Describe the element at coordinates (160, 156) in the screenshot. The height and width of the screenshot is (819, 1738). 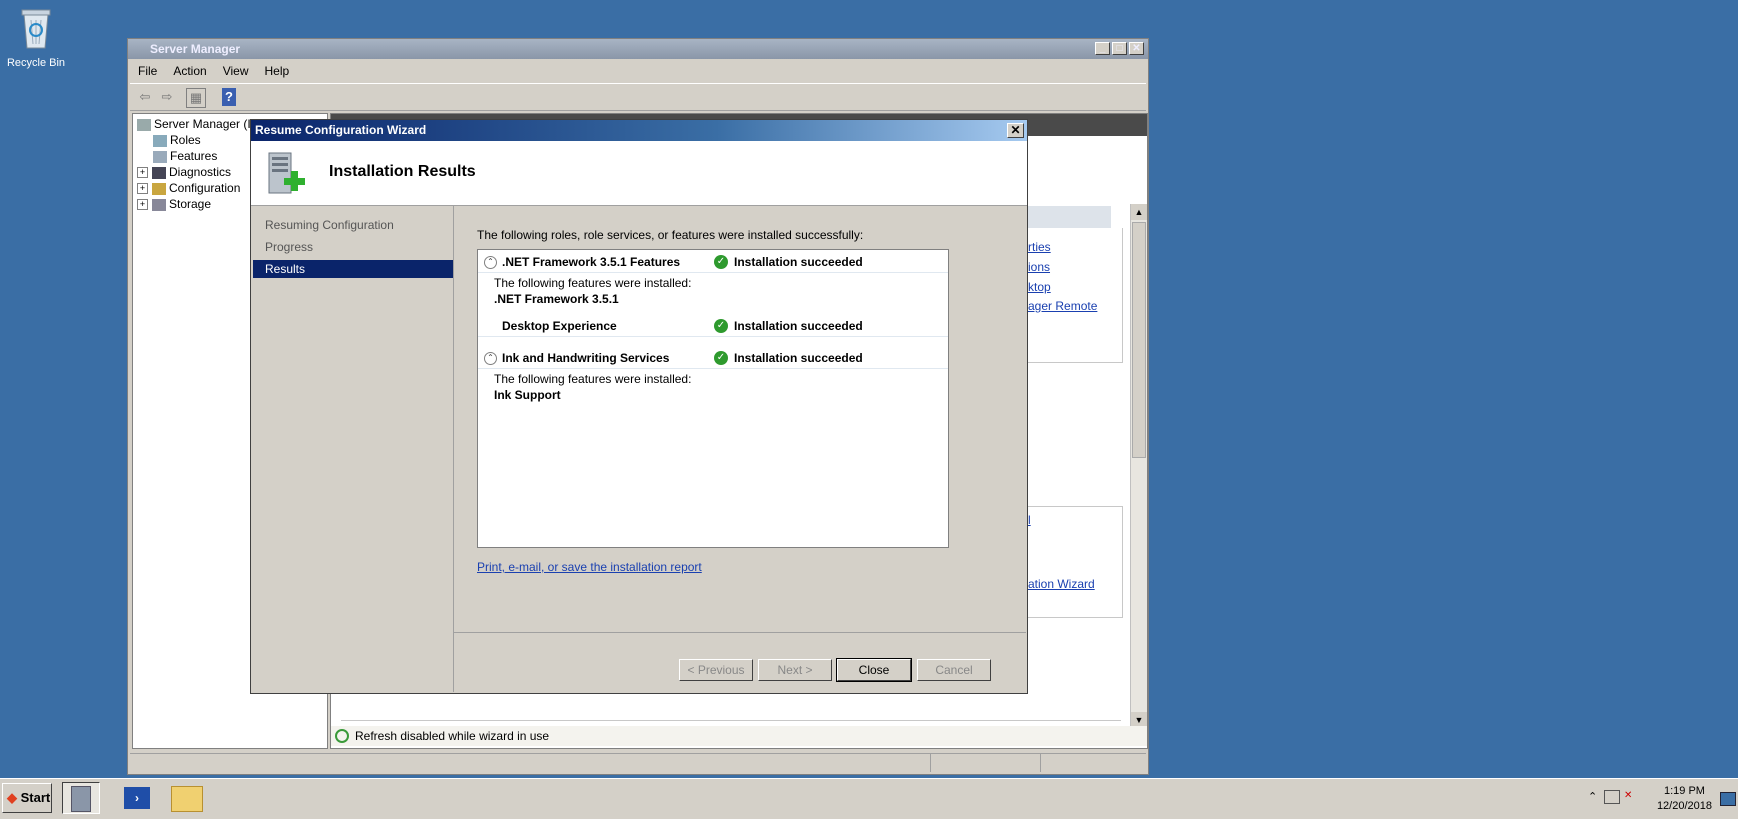
I see `features-icon` at that location.